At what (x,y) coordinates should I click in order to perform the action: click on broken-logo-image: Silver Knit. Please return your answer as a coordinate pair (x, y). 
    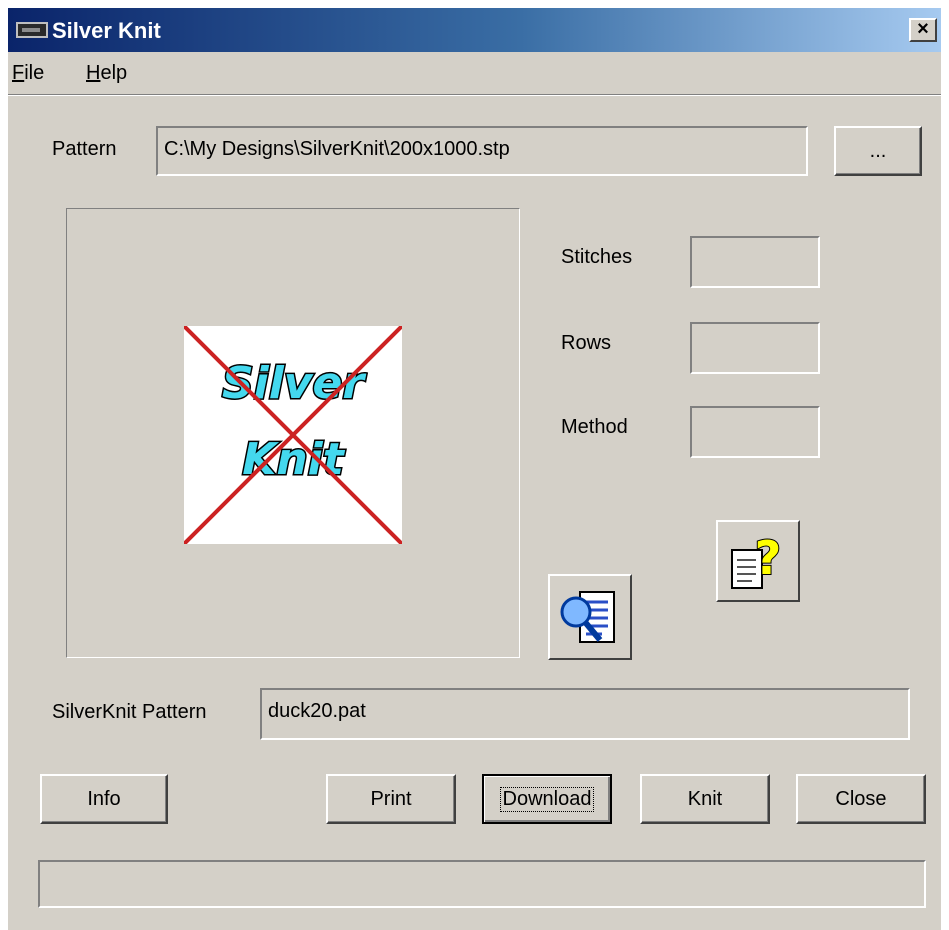
    Looking at the image, I should click on (293, 435).